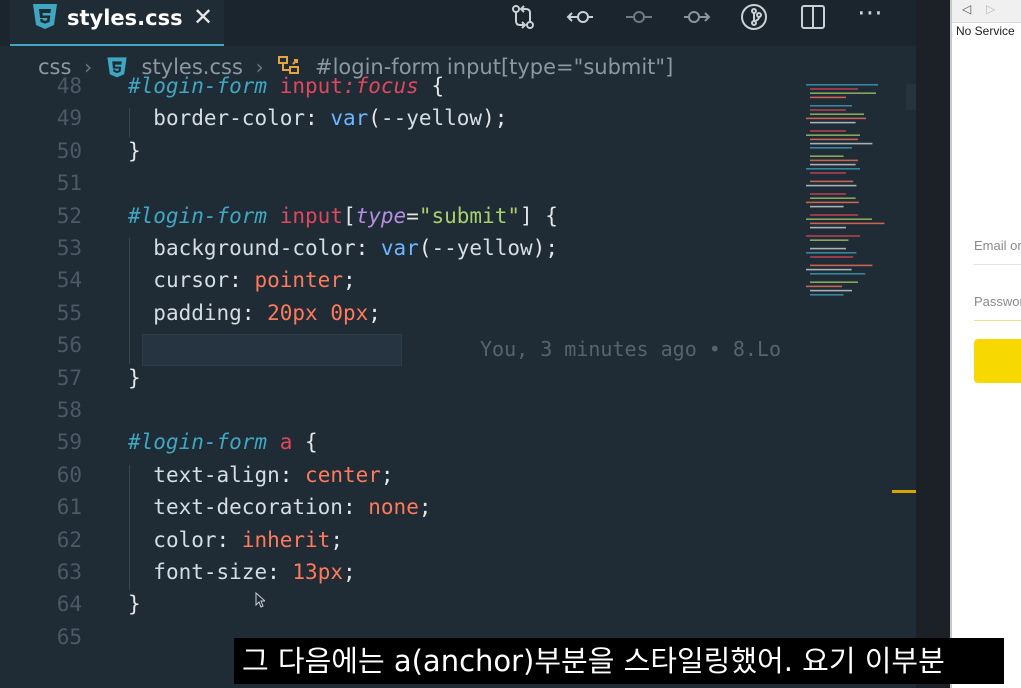  I want to click on source-control-icon, so click(754, 17).